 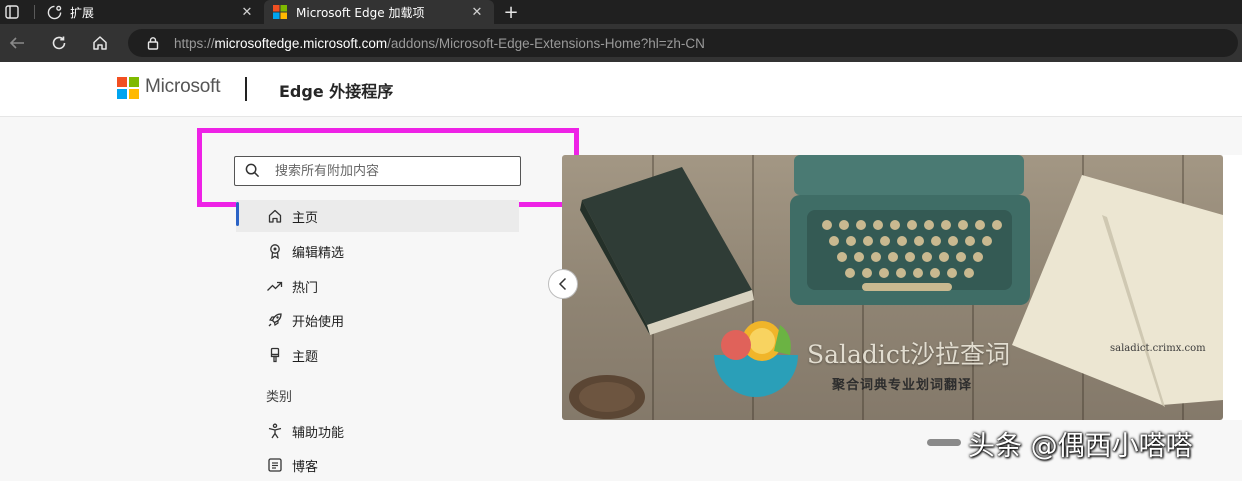 I want to click on saladict-logo-icon, so click(x=756, y=359).